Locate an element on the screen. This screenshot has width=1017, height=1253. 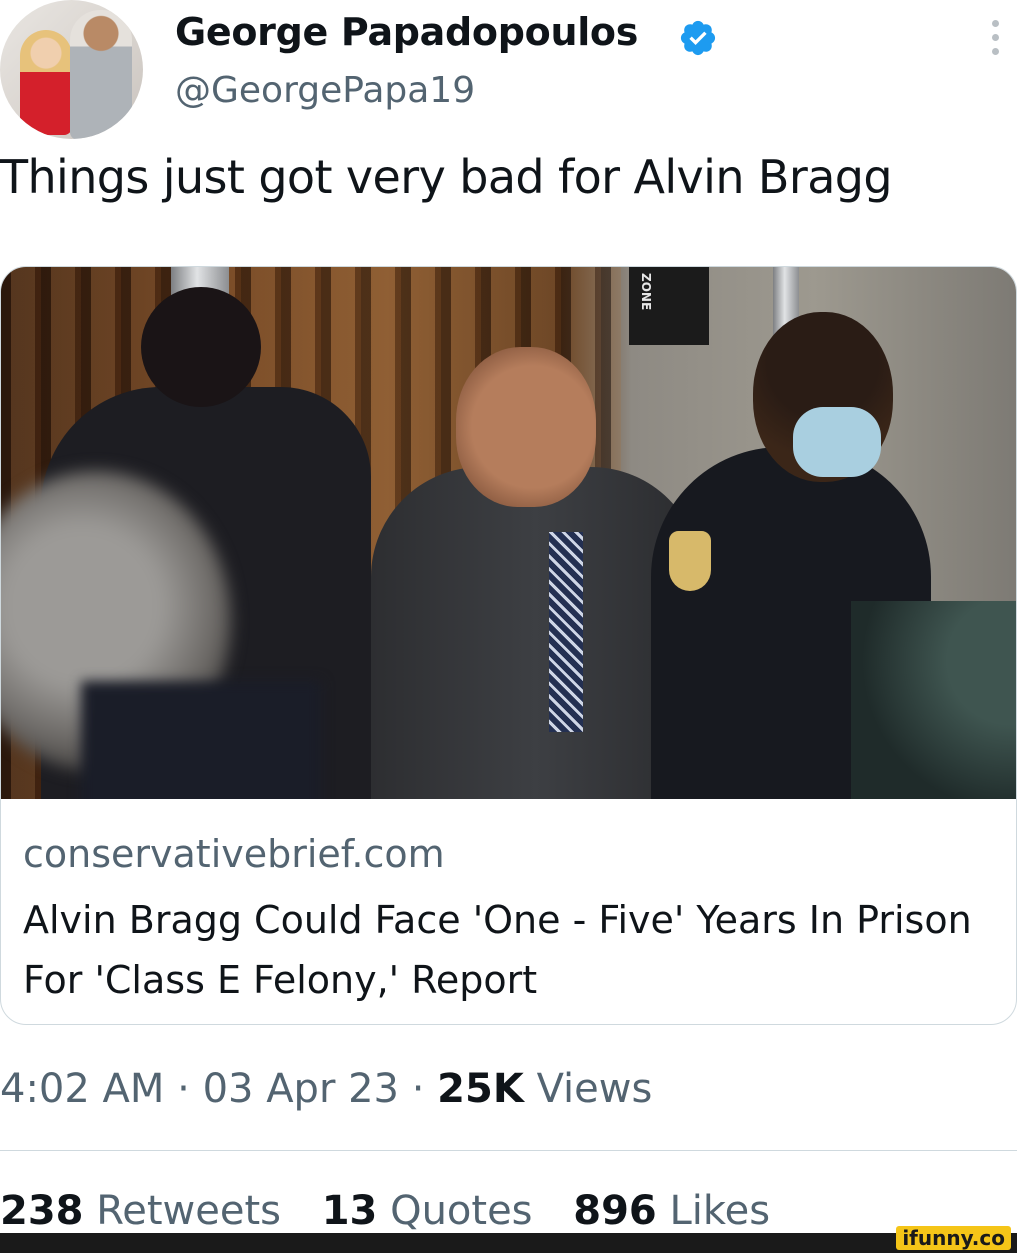
author-handle: @GeorgePapa19 is located at coordinates (325, 90).